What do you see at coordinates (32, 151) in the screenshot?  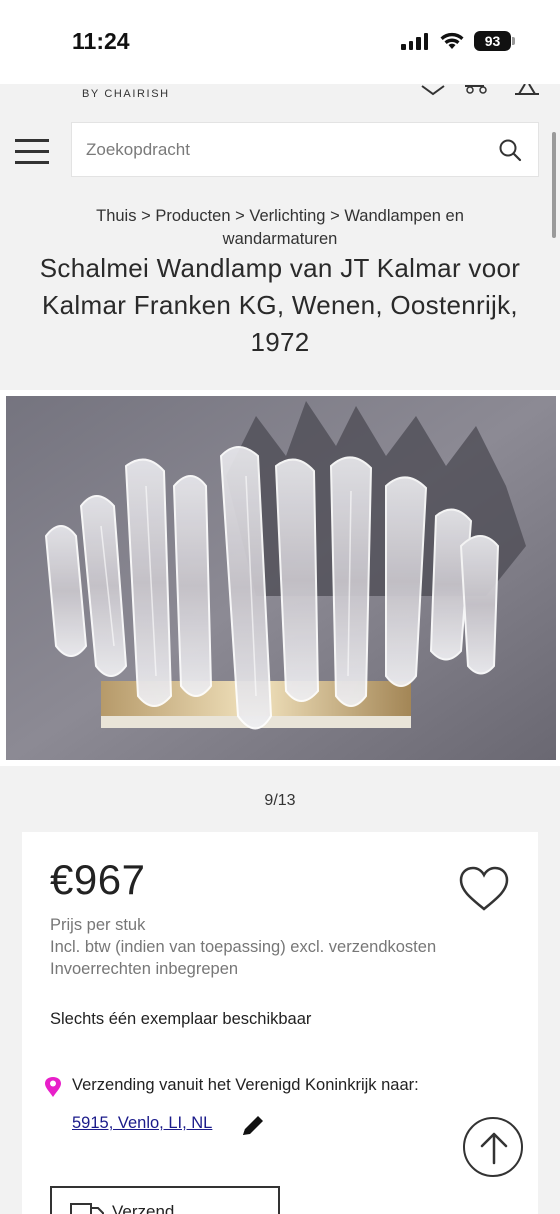 I see `menu-icon` at bounding box center [32, 151].